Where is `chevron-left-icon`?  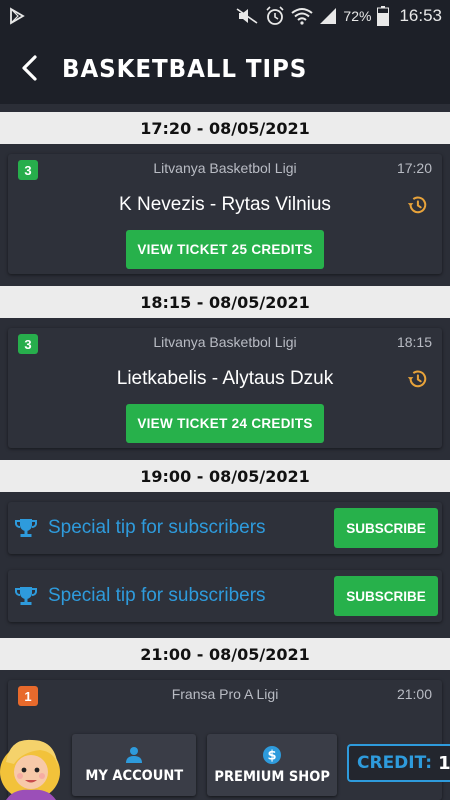
chevron-left-icon is located at coordinates (29, 68).